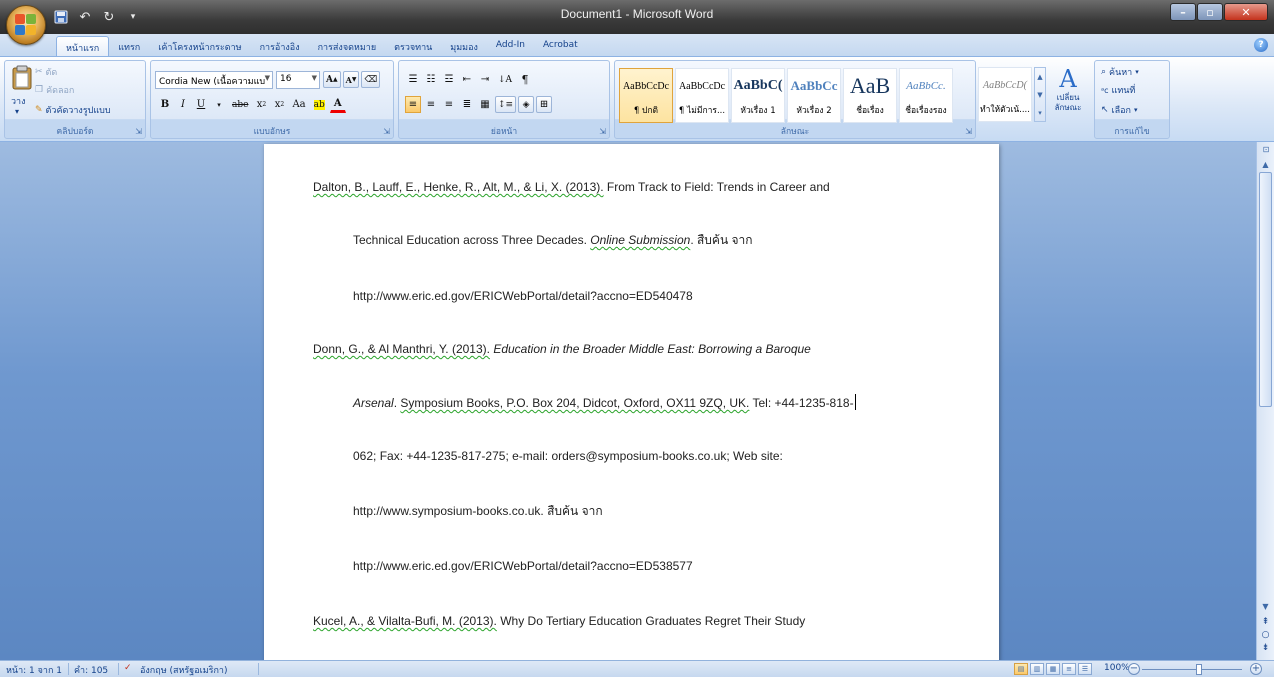 The image size is (1274, 677). Describe the element at coordinates (240, 104) in the screenshot. I see `strikethrough-icon: abe` at that location.